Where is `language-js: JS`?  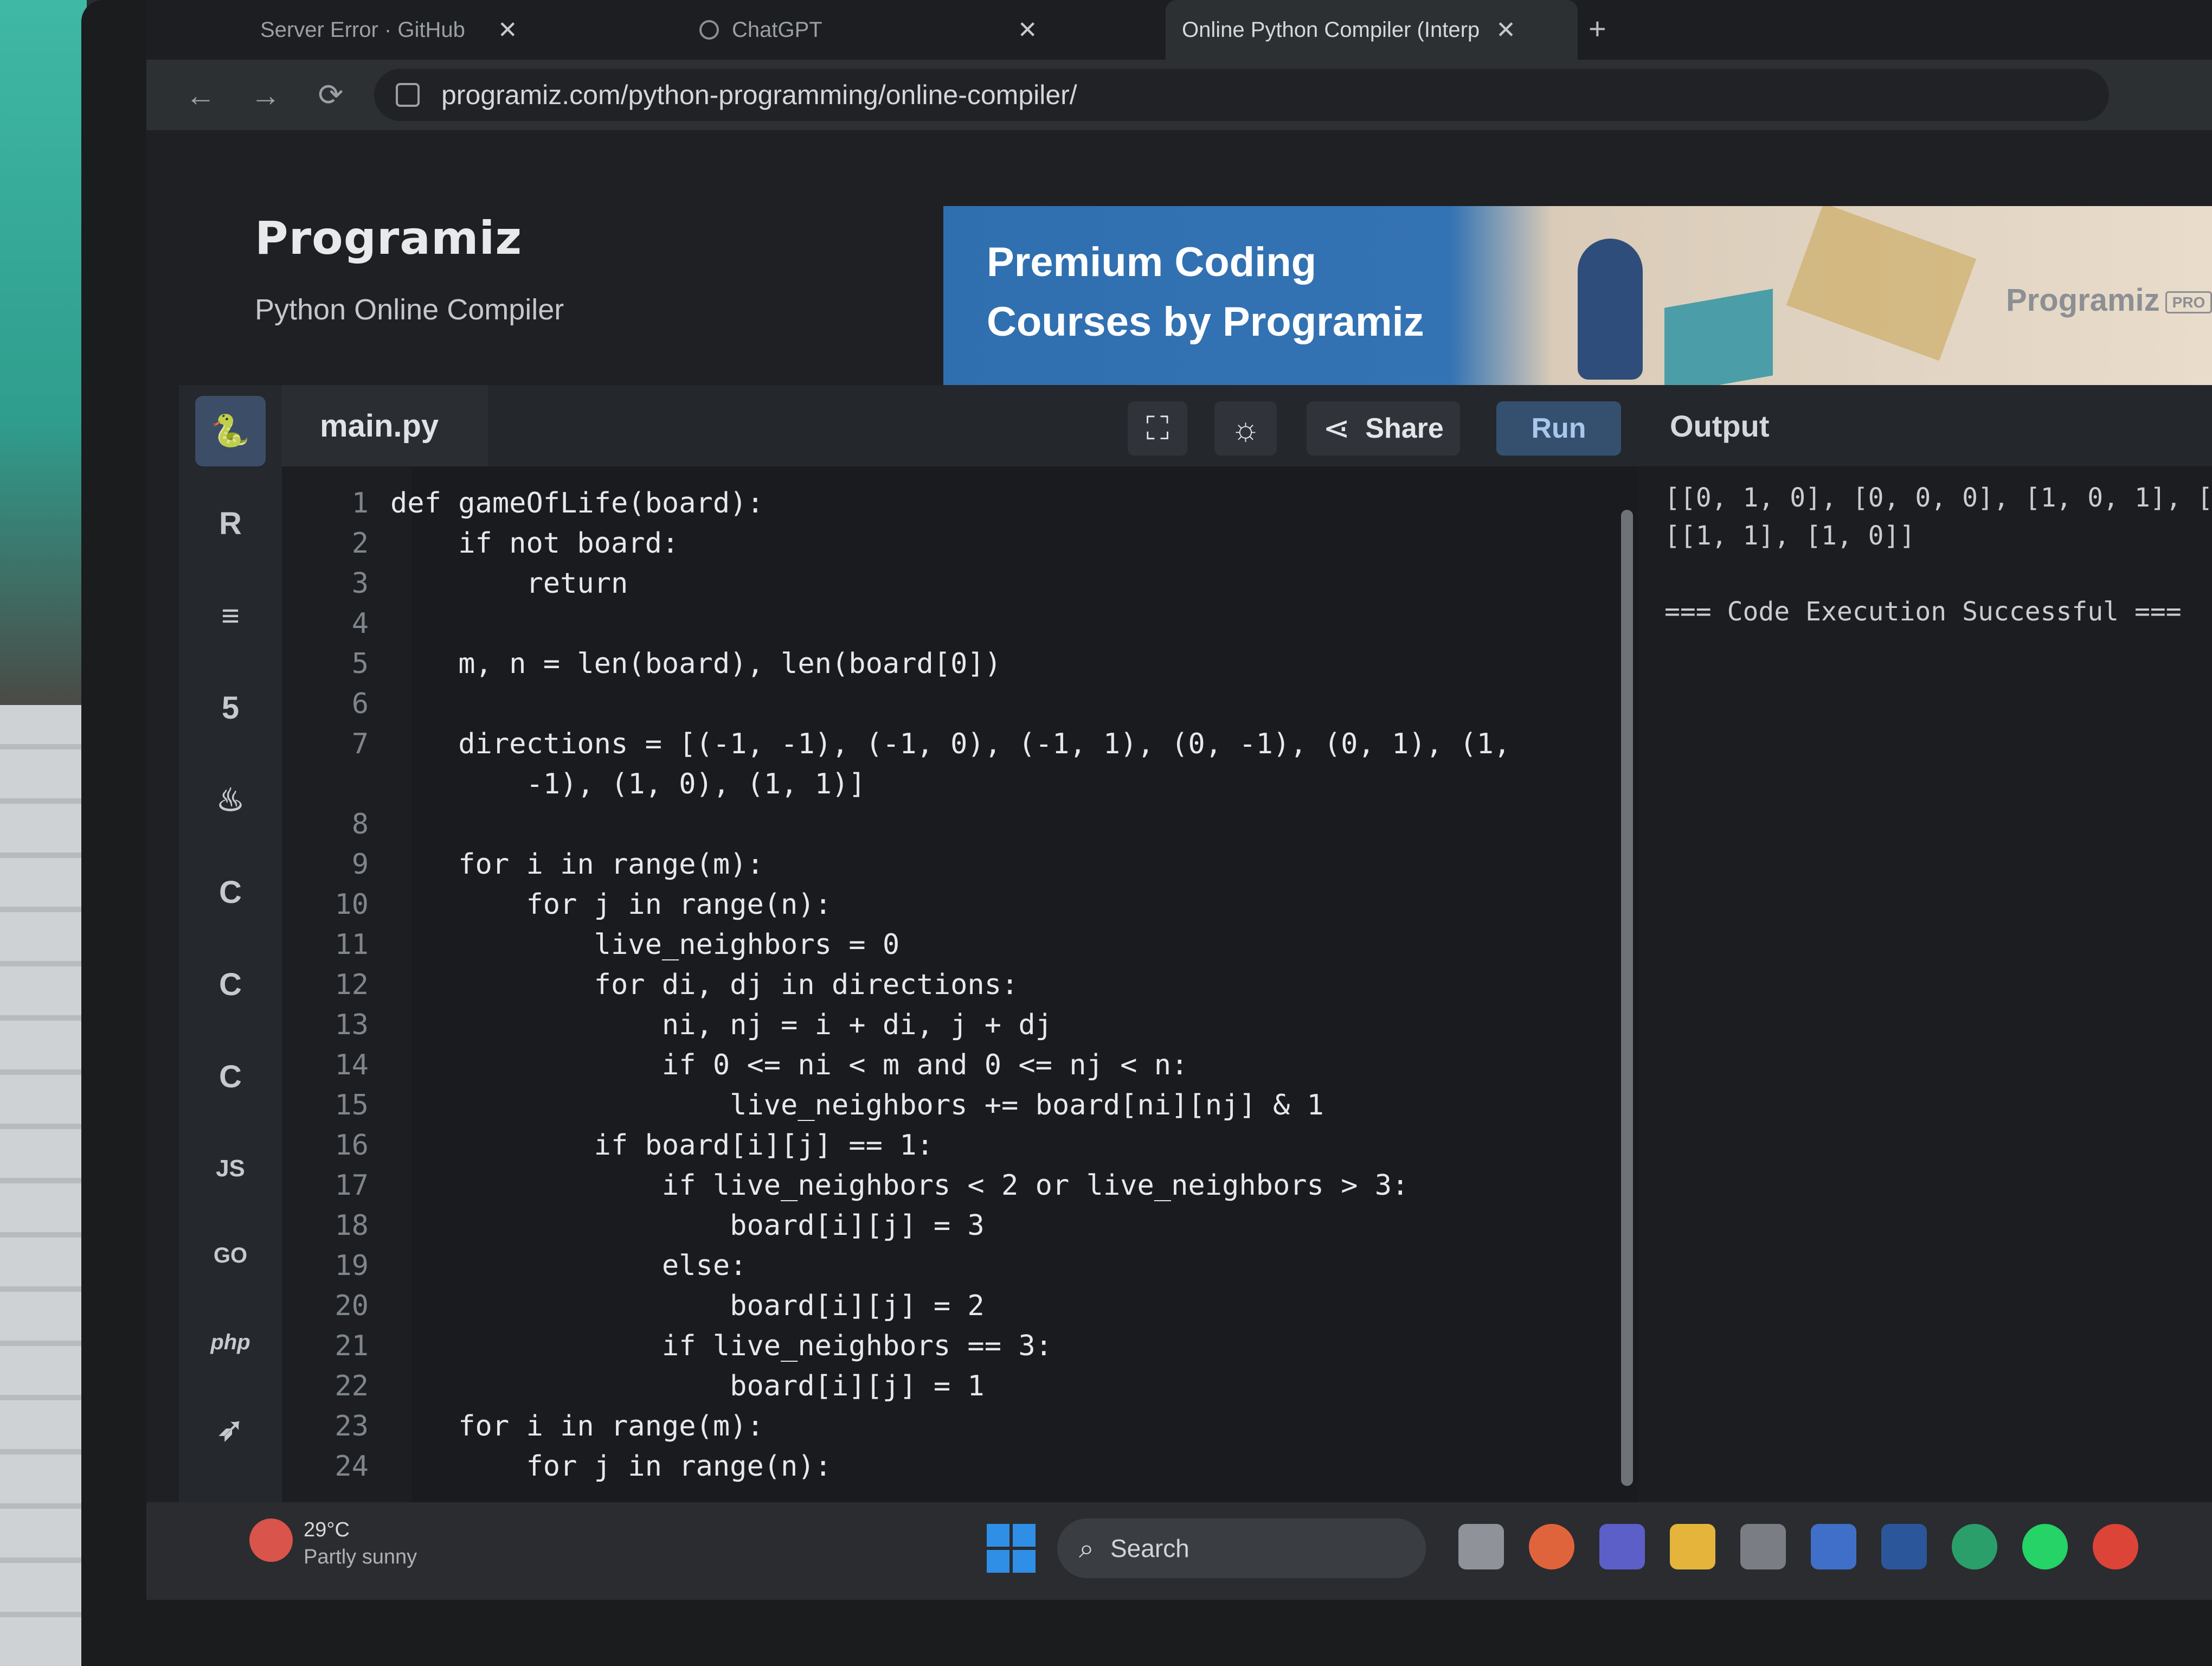
language-js: JS is located at coordinates (230, 1168).